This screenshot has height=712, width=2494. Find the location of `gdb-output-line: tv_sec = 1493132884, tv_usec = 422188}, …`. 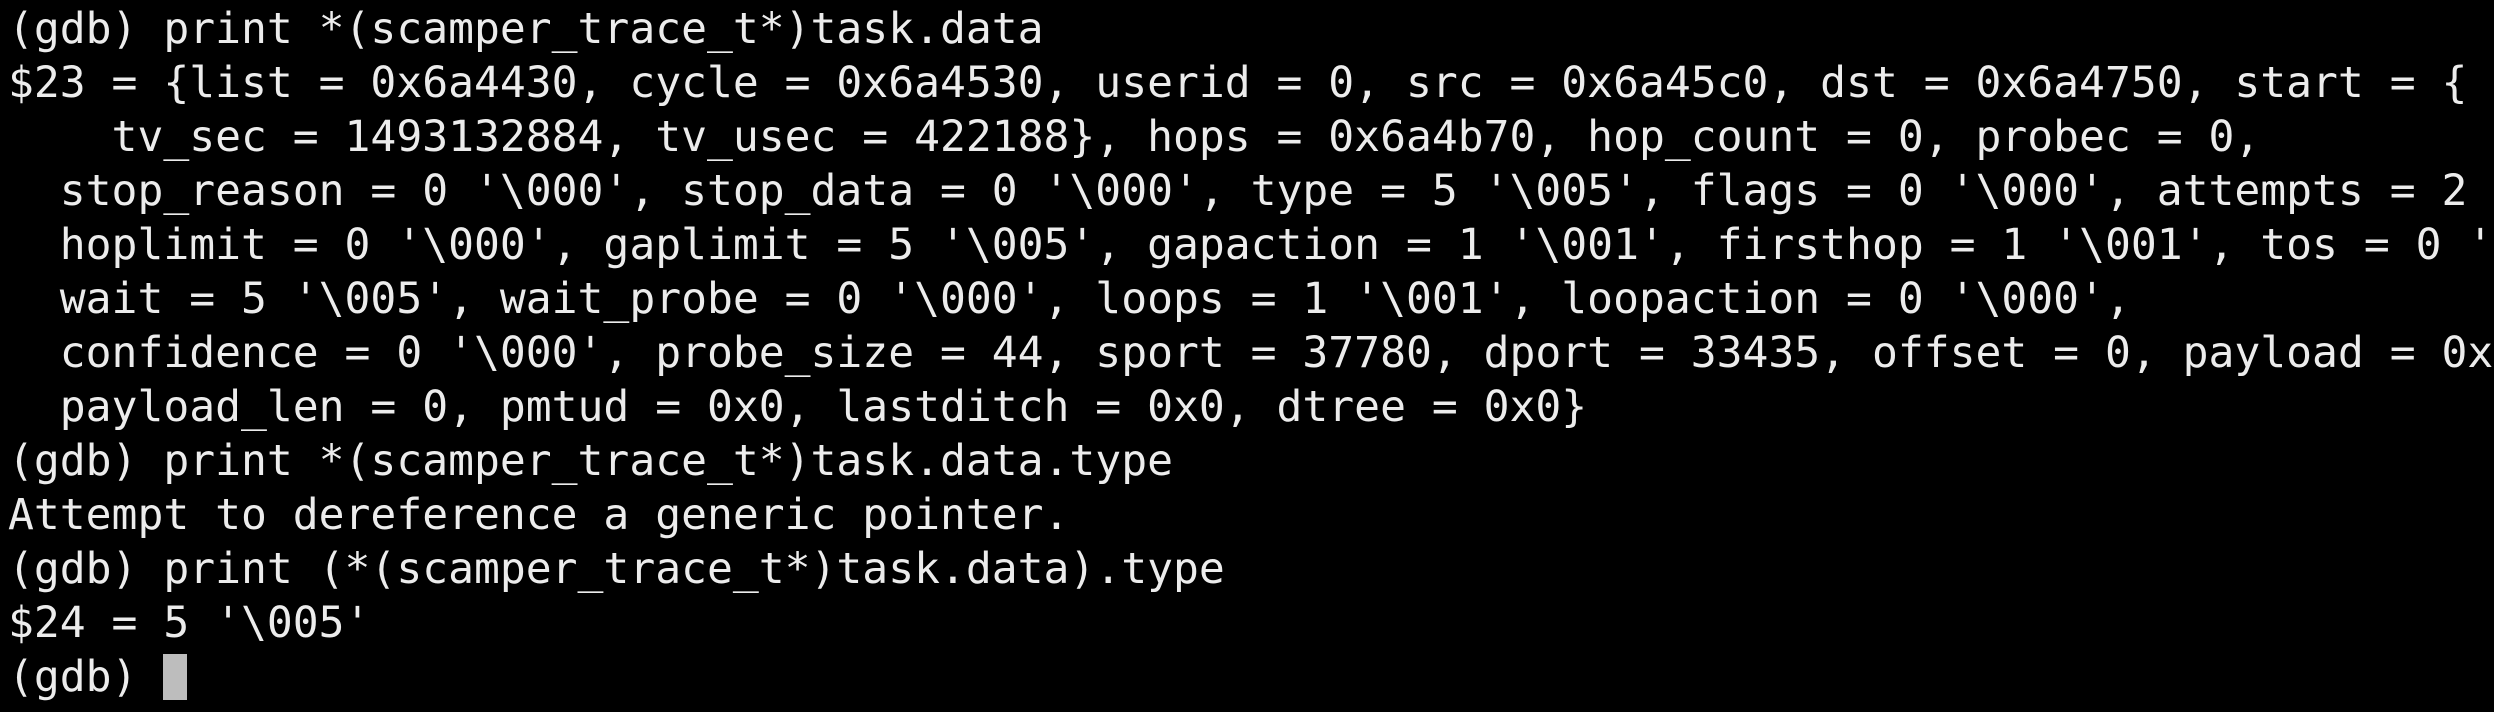

gdb-output-line: tv_sec = 1493132884, tv_usec = 422188}, … is located at coordinates (1134, 137).